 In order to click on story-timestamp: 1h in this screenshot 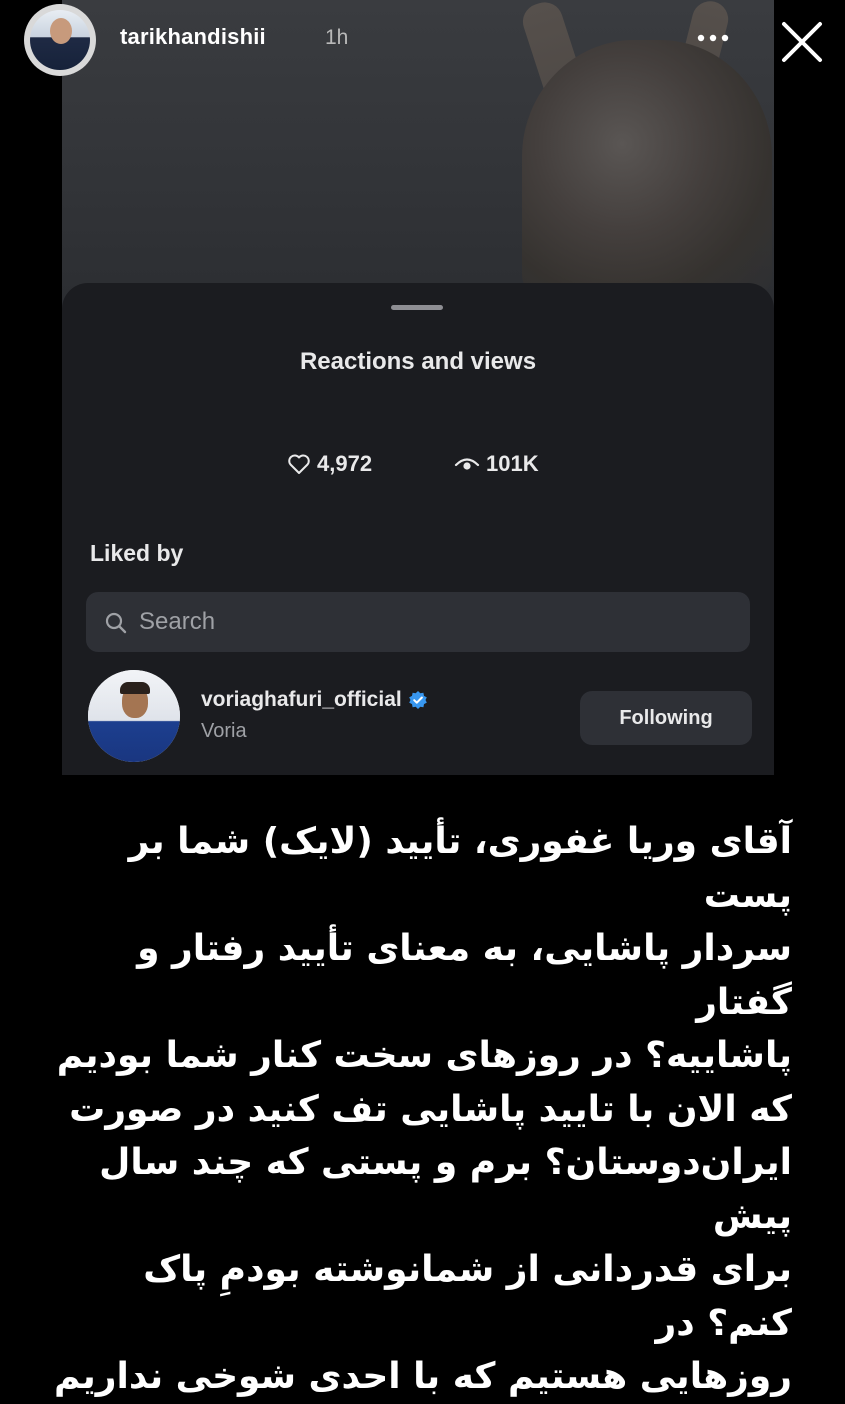, I will do `click(337, 37)`.